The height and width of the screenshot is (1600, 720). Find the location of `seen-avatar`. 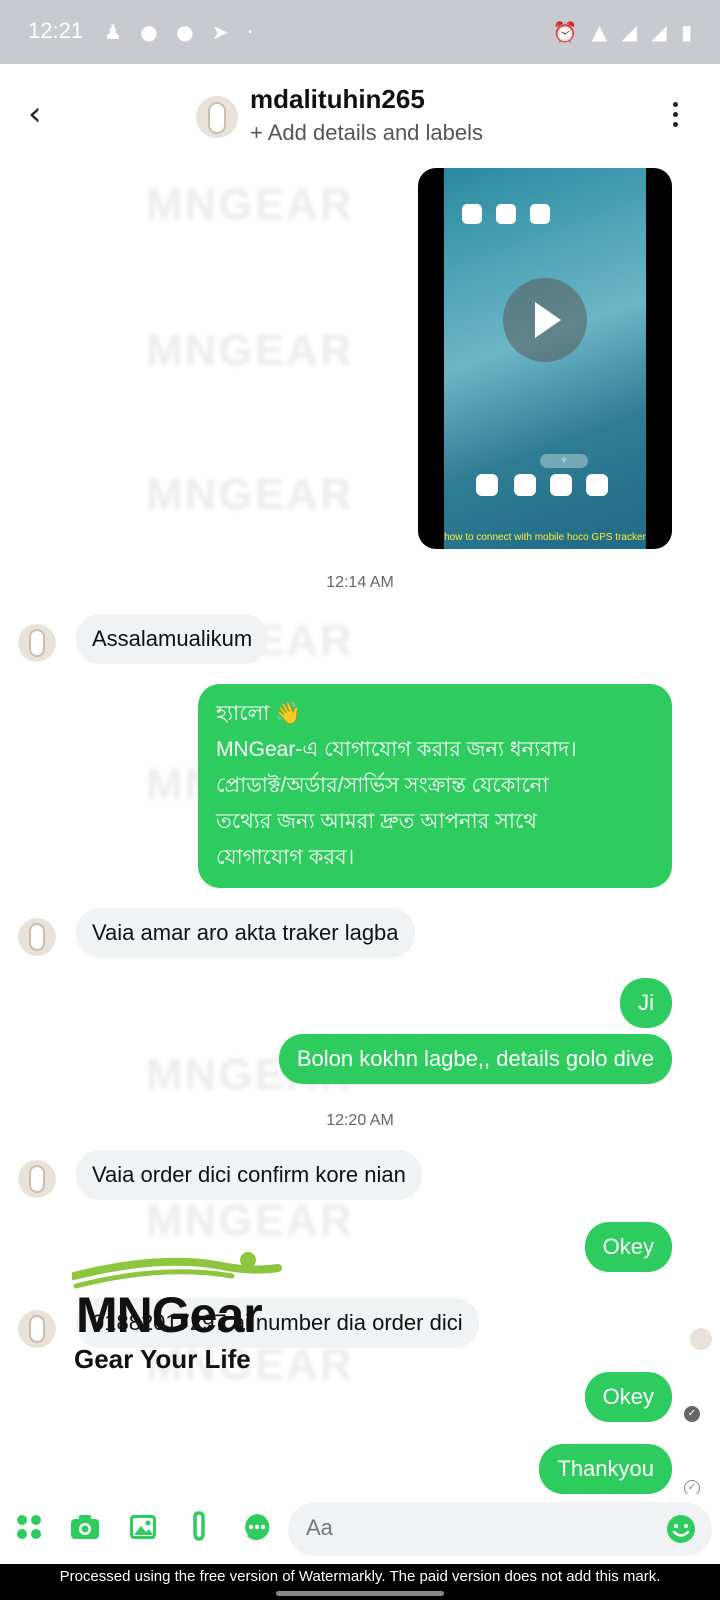

seen-avatar is located at coordinates (701, 1339).